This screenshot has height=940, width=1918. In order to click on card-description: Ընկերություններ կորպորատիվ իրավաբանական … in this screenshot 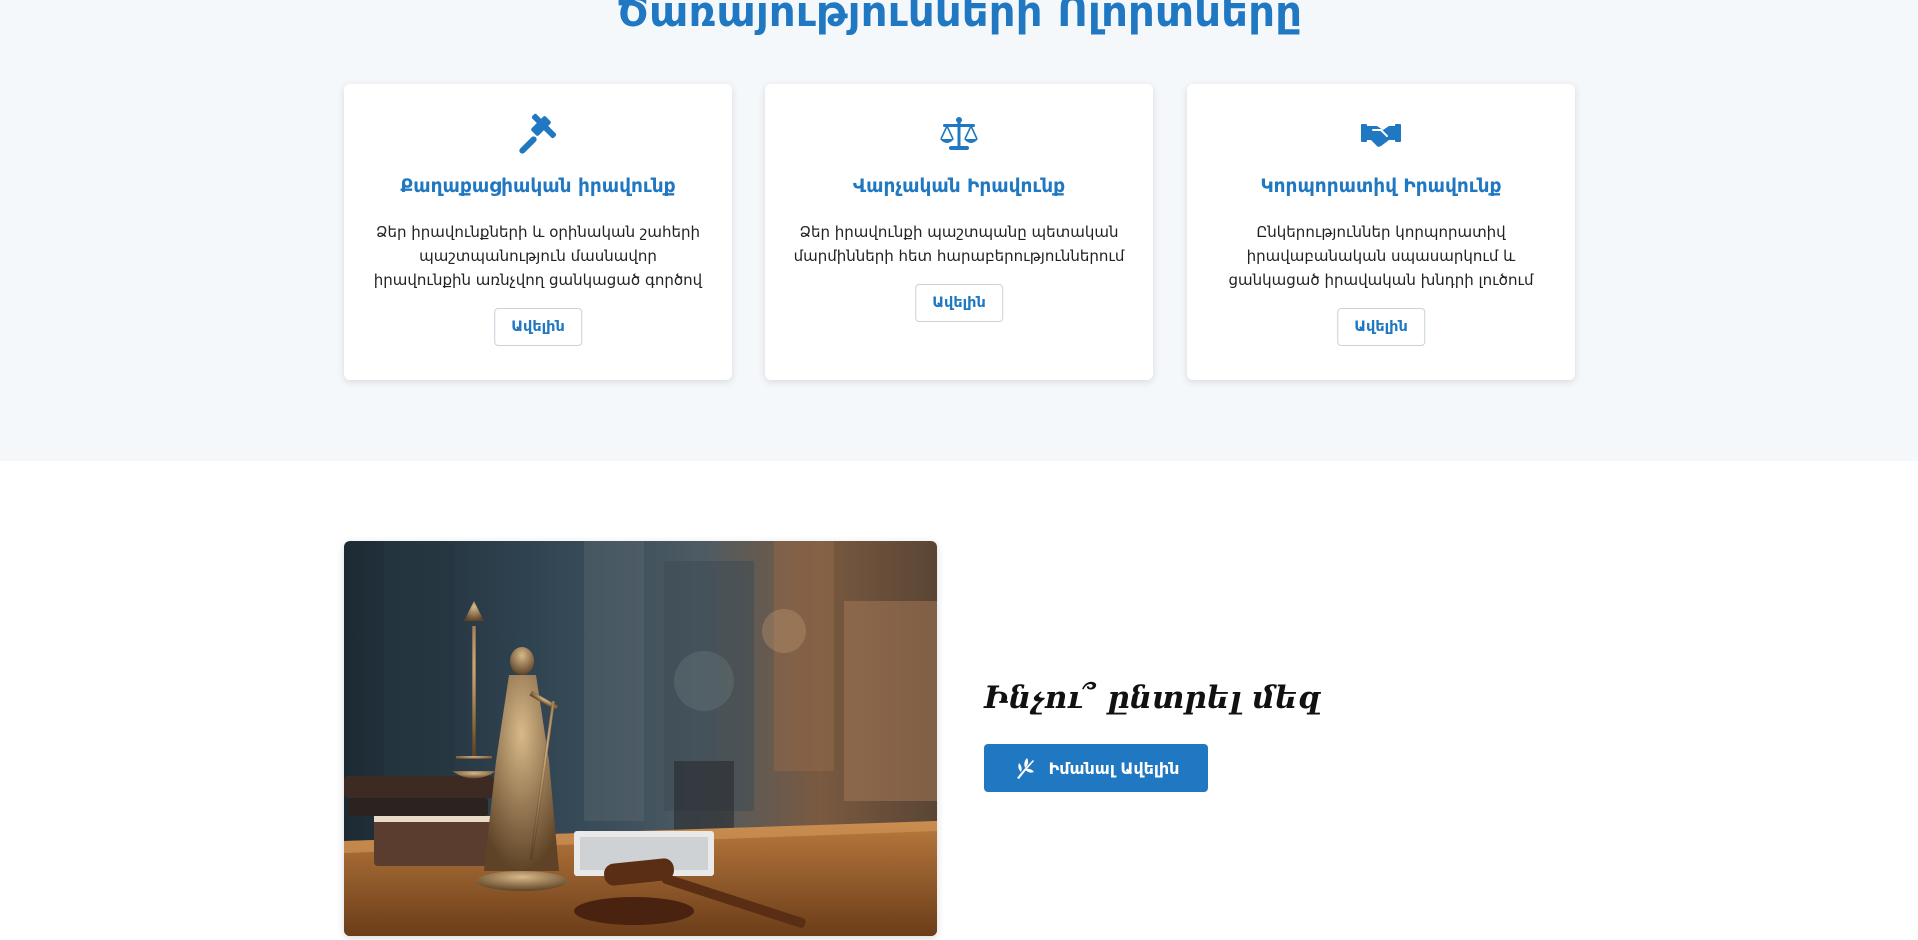, I will do `click(1381, 256)`.